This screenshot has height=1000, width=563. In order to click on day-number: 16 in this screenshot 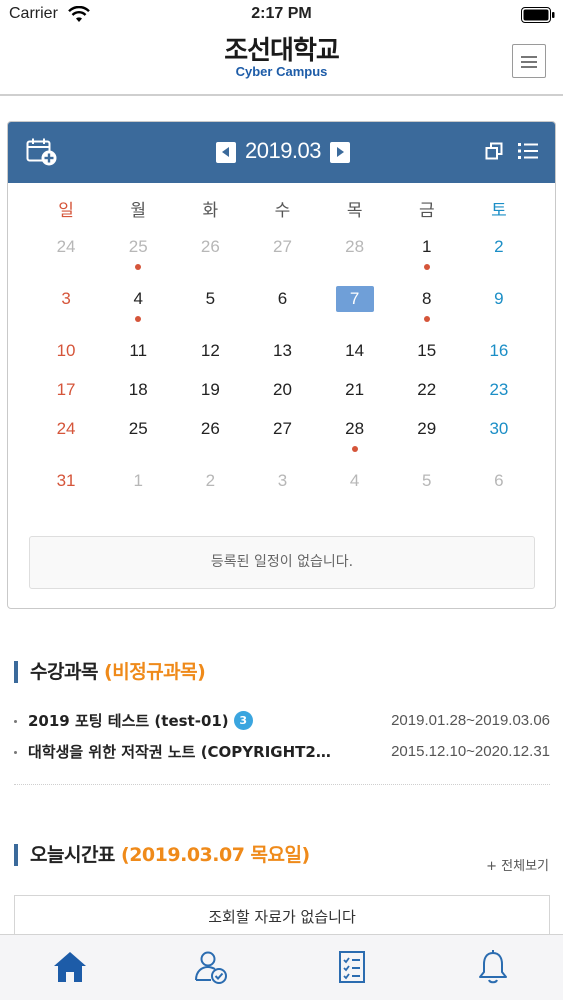, I will do `click(499, 350)`.